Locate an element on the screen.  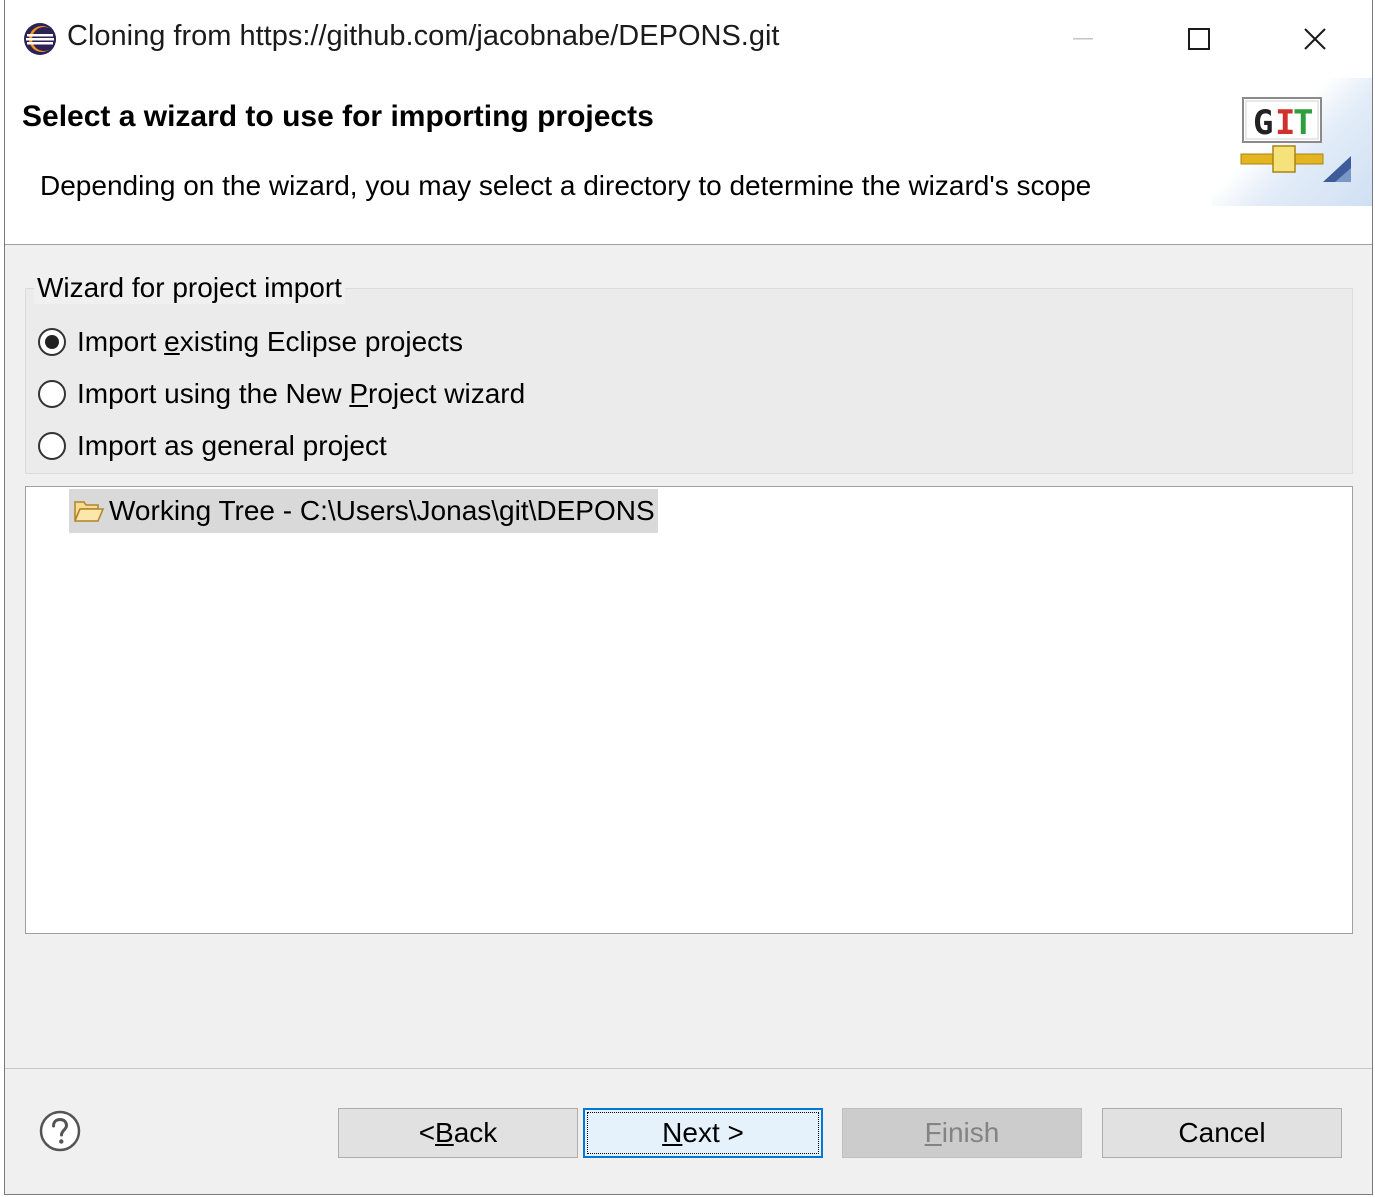
cancel-button: Cancel is located at coordinates (1222, 1133).